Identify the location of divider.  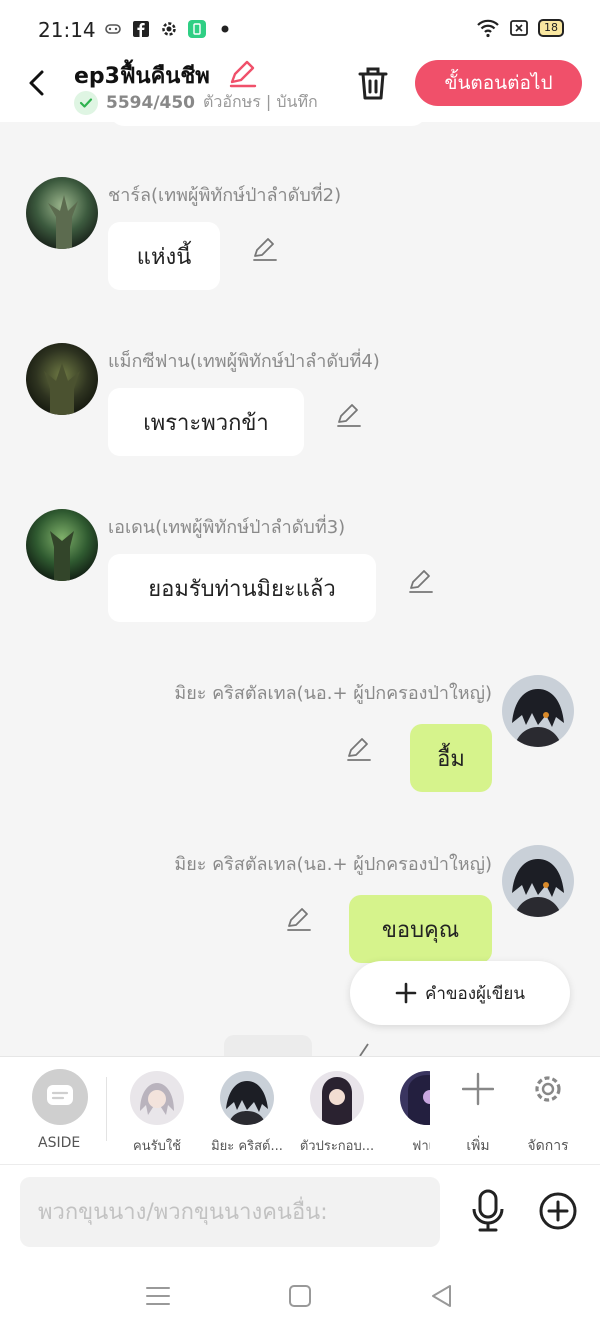
(106, 1109).